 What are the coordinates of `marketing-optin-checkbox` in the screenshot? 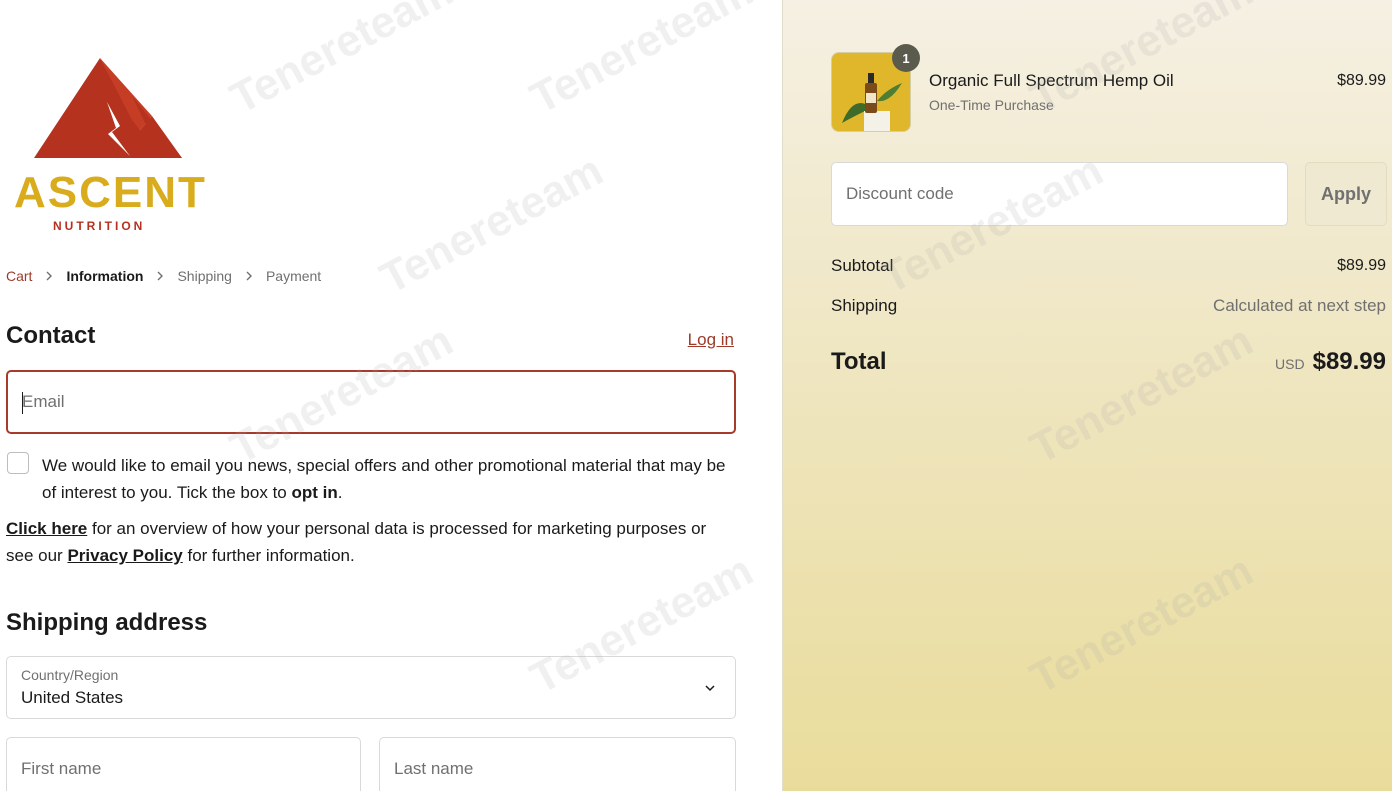 It's located at (18, 463).